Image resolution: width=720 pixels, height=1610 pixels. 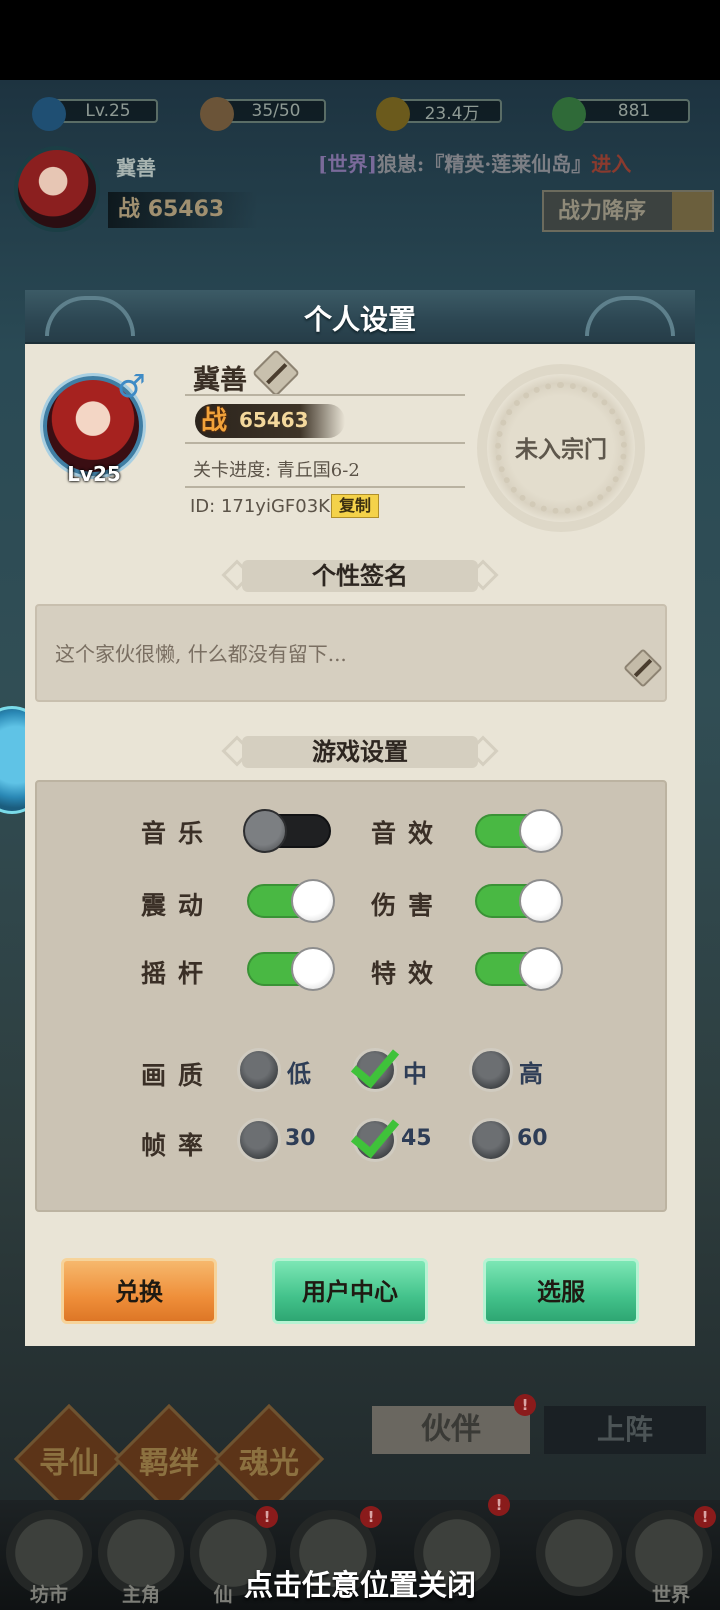 What do you see at coordinates (49, 114) in the screenshot?
I see `swirl-icon` at bounding box center [49, 114].